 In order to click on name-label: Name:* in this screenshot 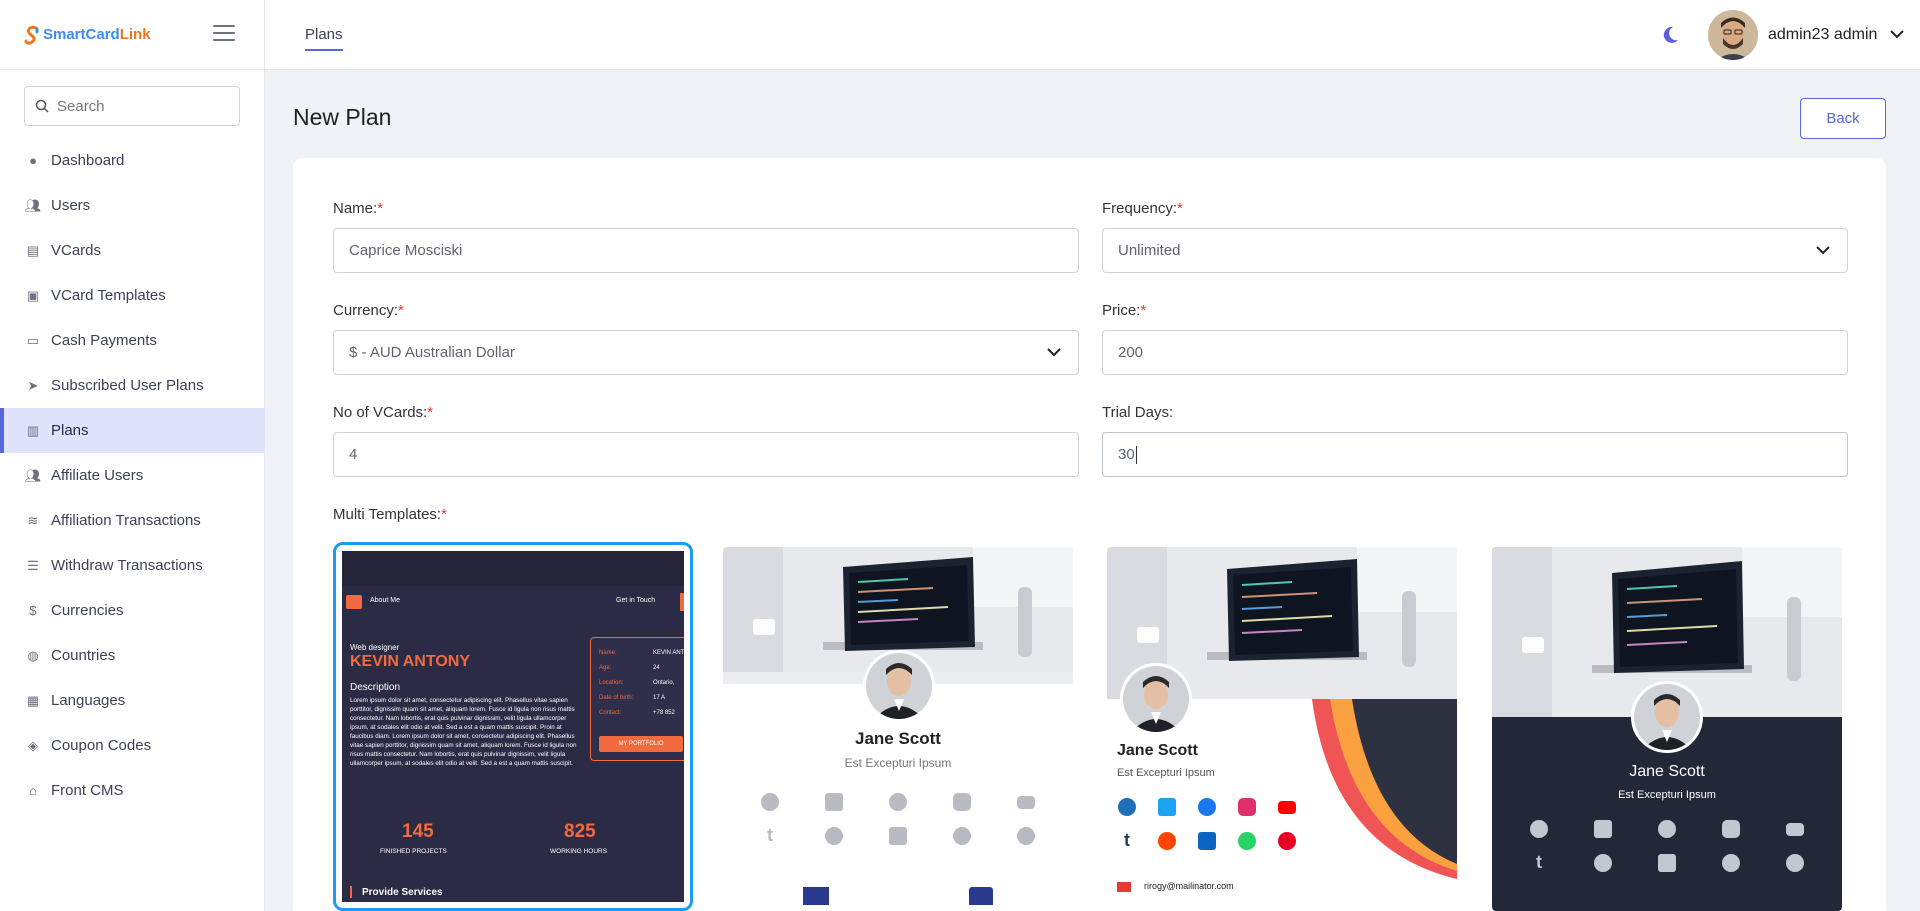, I will do `click(358, 208)`.